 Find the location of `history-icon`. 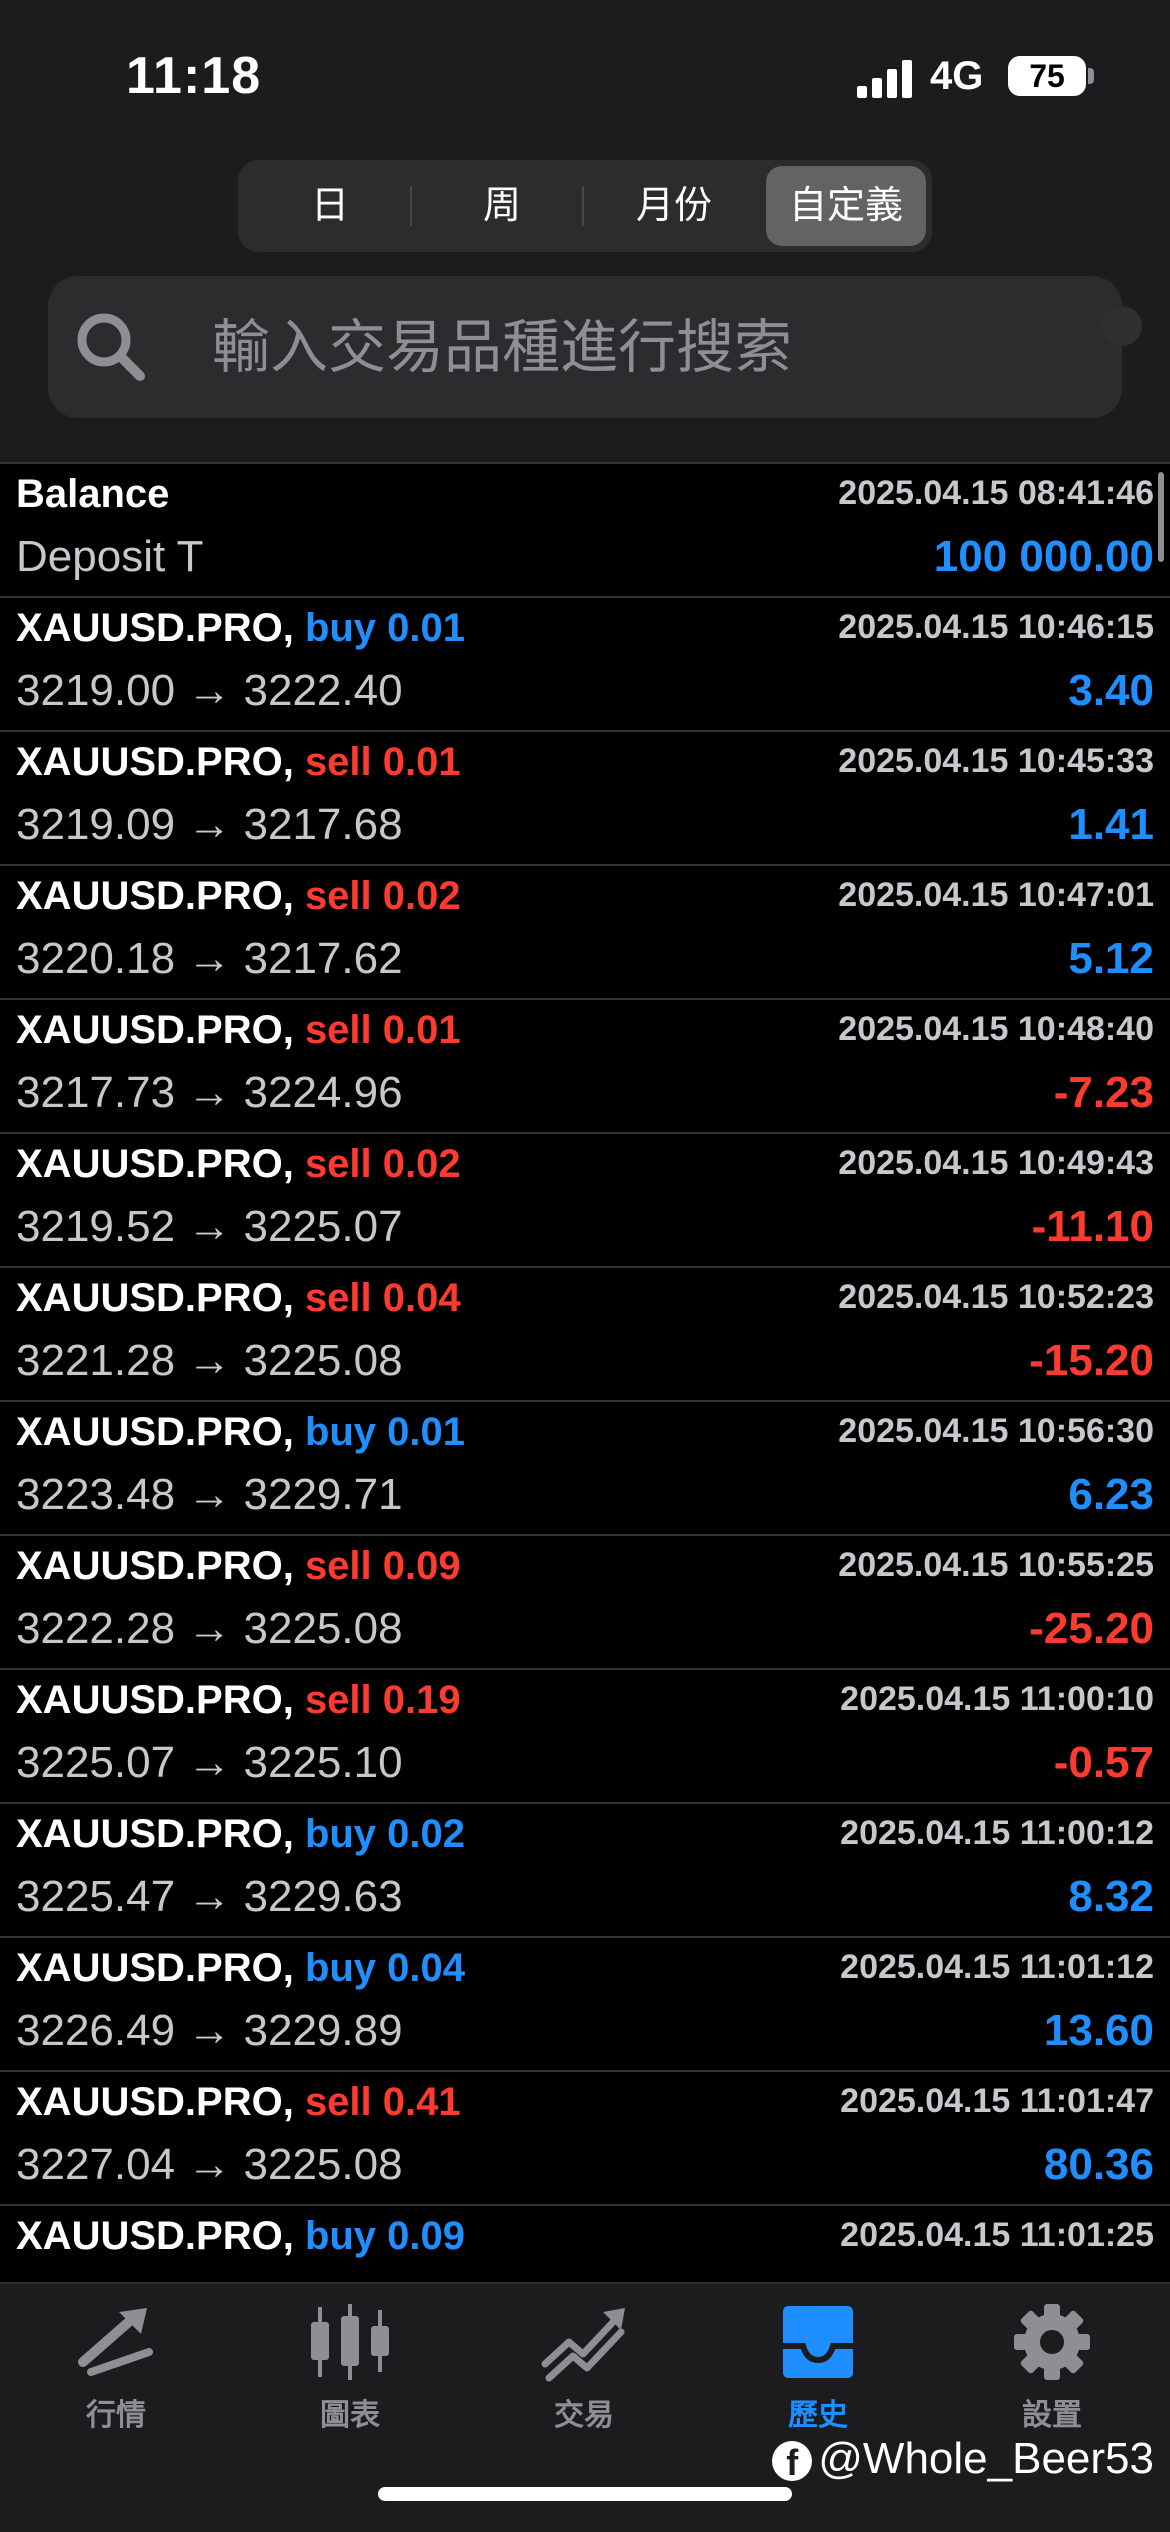

history-icon is located at coordinates (818, 2342).